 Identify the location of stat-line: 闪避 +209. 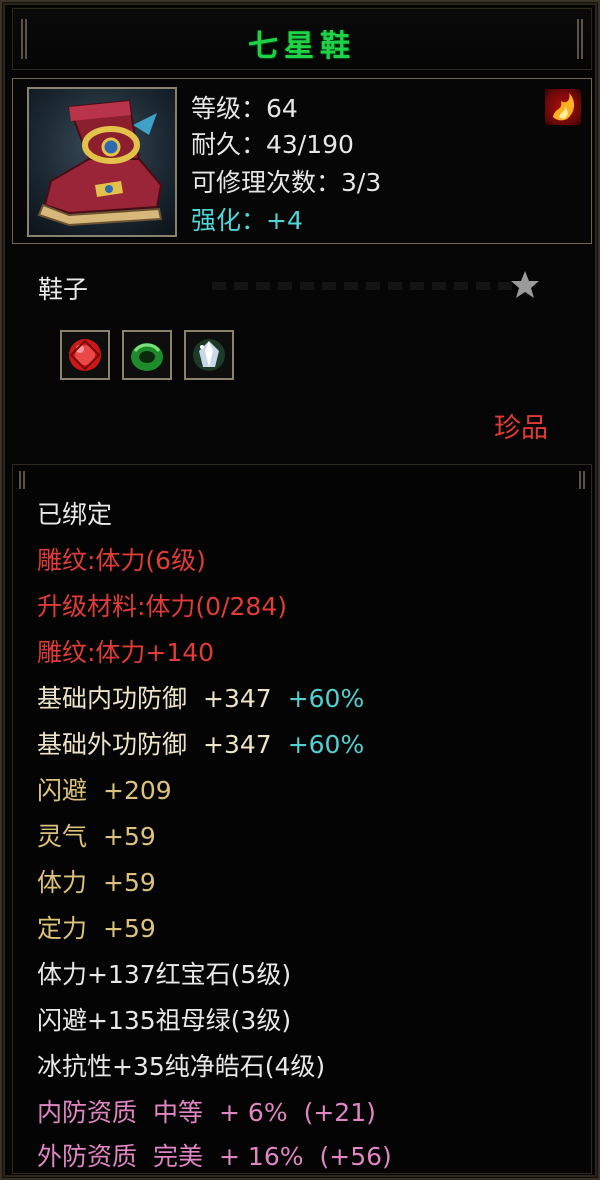
(104, 789).